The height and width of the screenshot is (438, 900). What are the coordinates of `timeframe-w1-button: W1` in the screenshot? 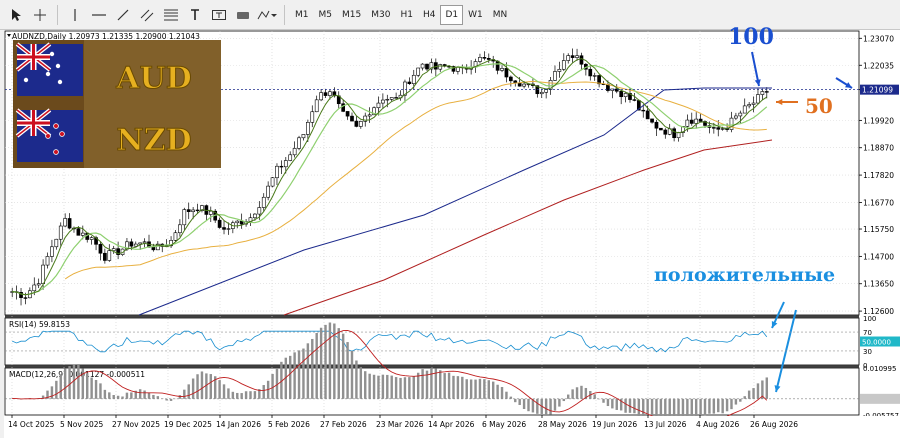 It's located at (475, 15).